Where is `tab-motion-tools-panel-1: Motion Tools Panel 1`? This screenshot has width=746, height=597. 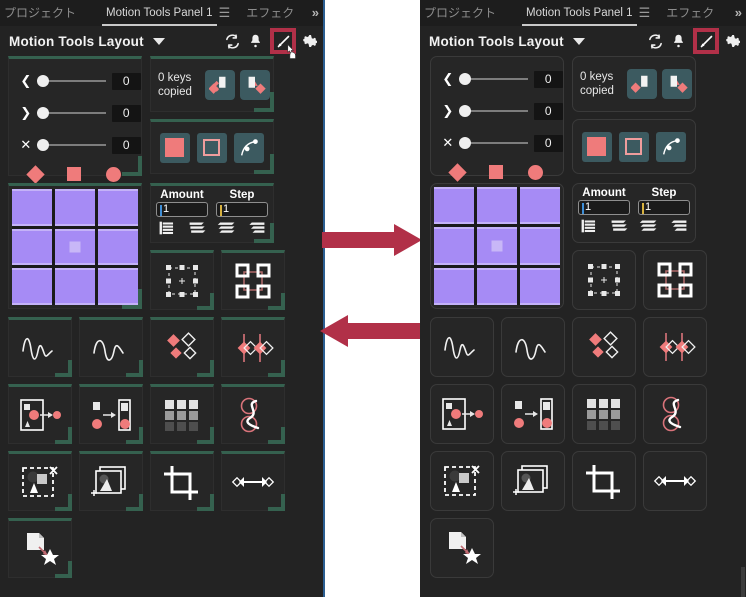
tab-motion-tools-panel-1: Motion Tools Panel 1 is located at coordinates (159, 13).